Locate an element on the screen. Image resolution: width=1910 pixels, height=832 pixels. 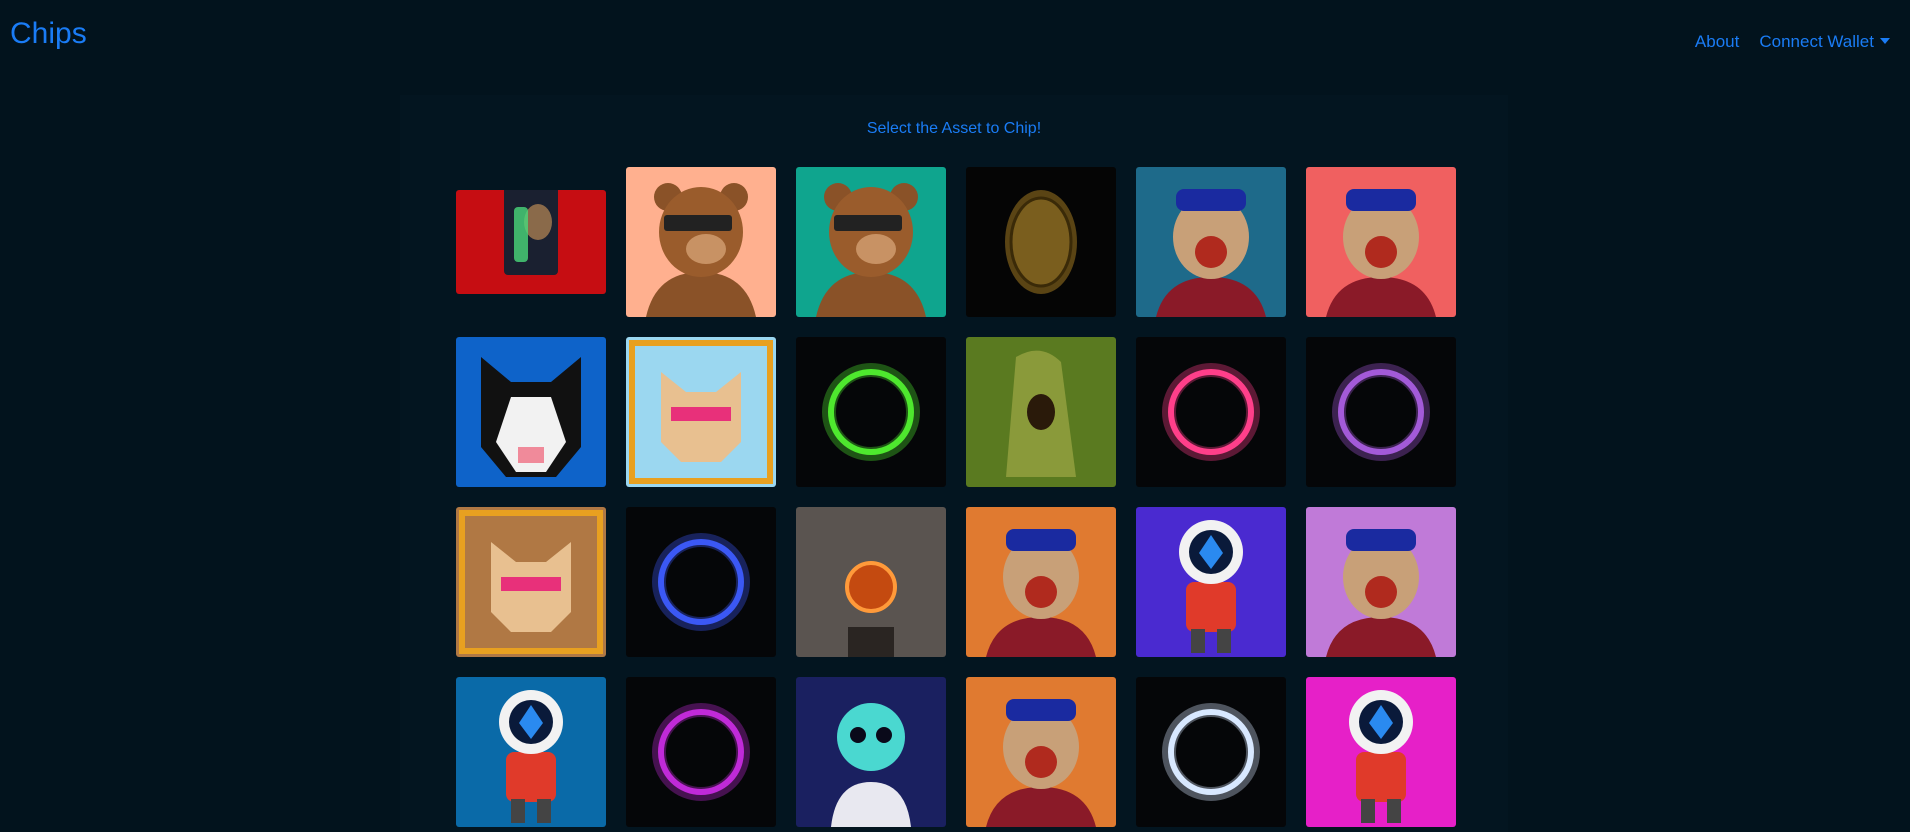
asset-tile-pixel-shiba-framed is located at coordinates (701, 412).